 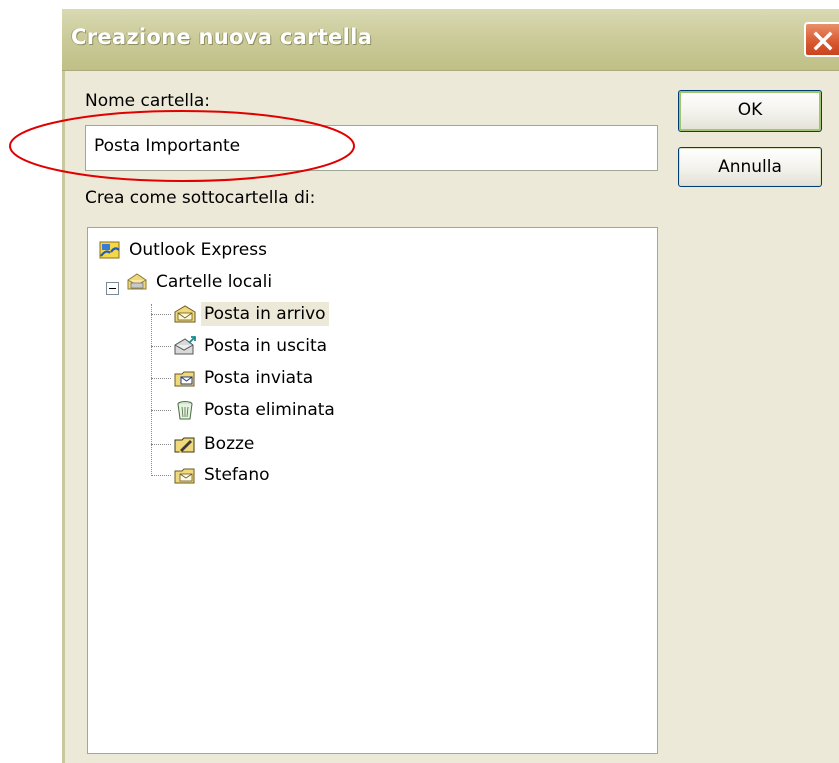 I want to click on parent-folder-label: Crea come sottocartella di:, so click(x=200, y=198).